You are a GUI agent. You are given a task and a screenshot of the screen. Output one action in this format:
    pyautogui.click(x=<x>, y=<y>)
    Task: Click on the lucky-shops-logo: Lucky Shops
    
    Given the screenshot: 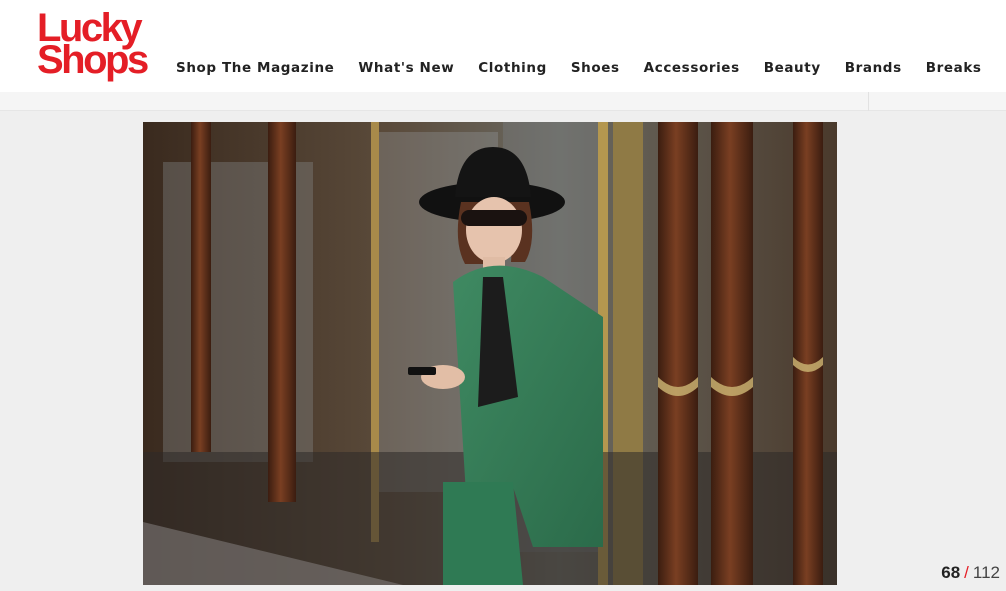 What is the action you would take?
    pyautogui.click(x=95, y=46)
    